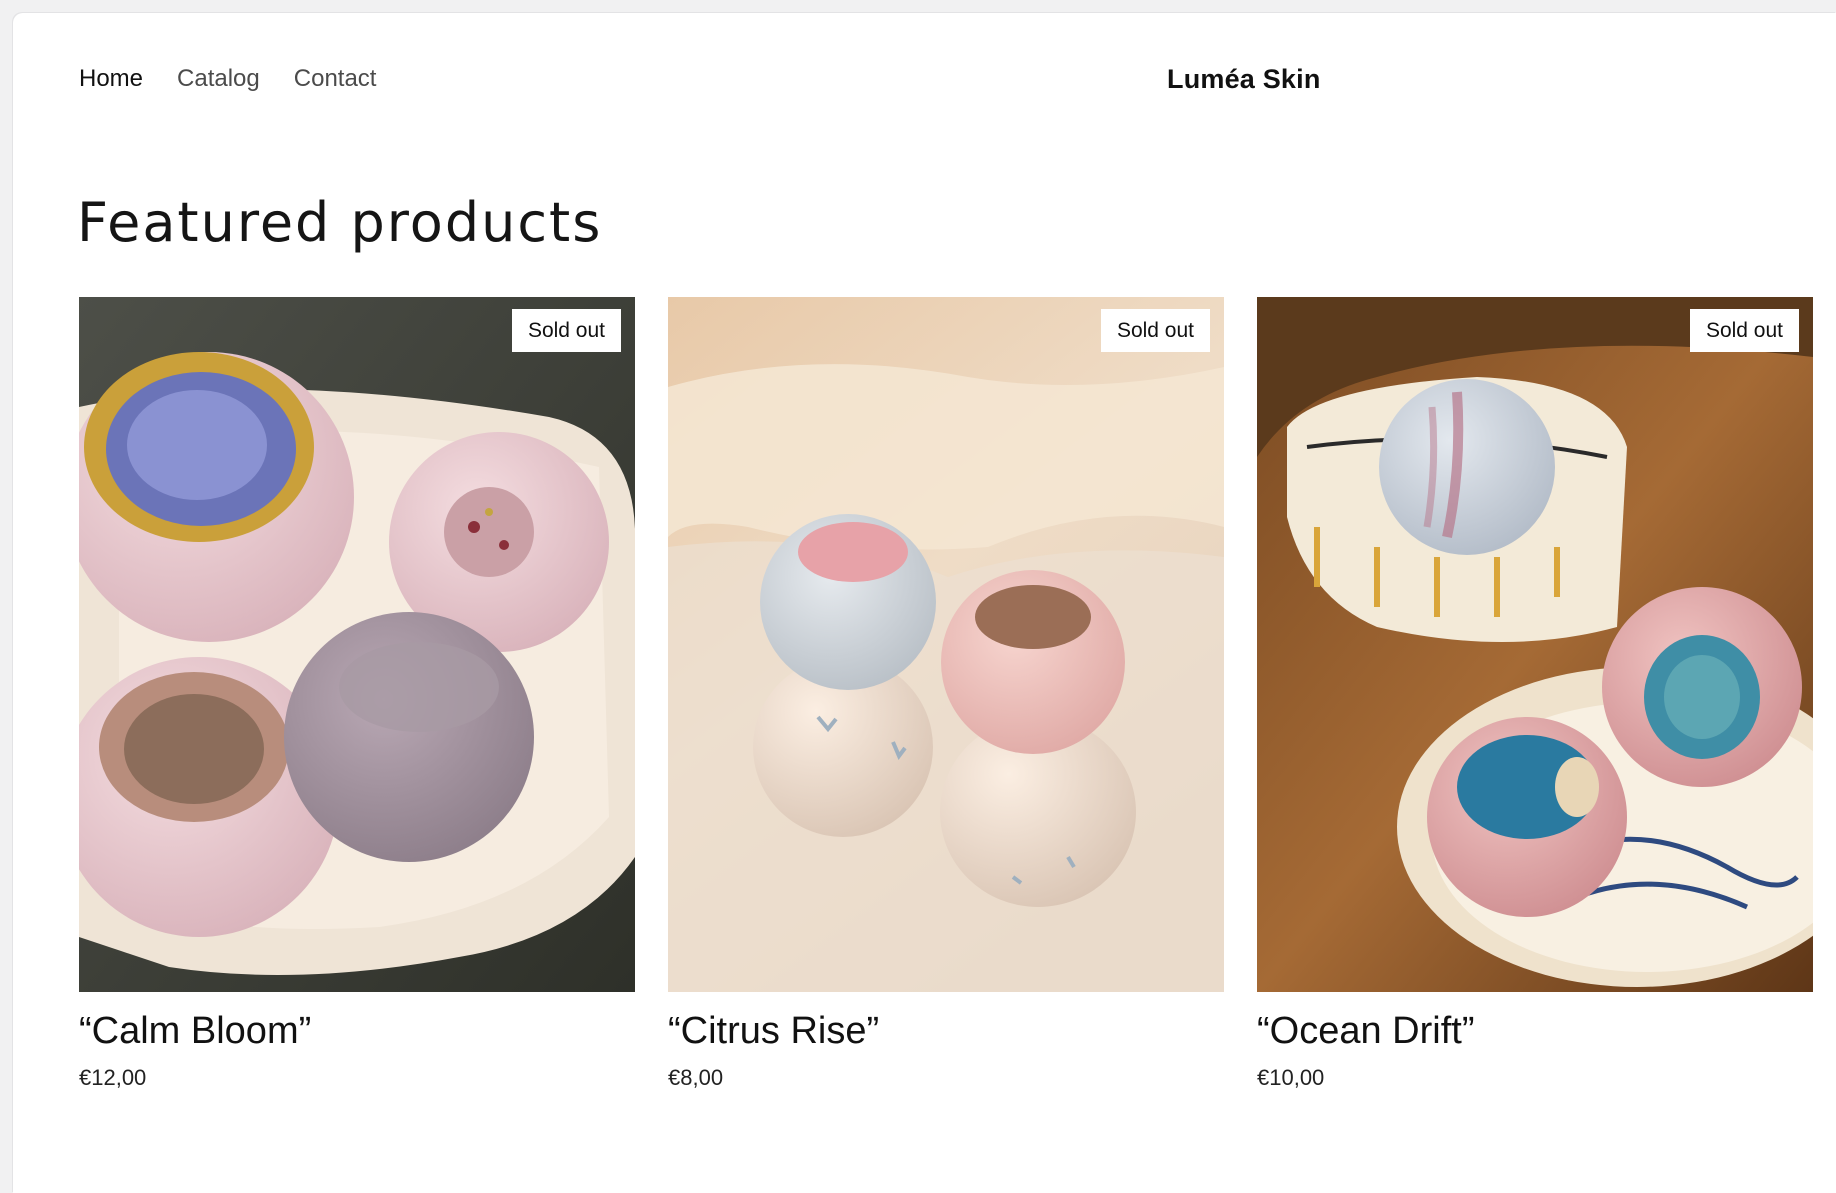 Image resolution: width=1836 pixels, height=1193 pixels. I want to click on product-price: €10,00, so click(1291, 1077).